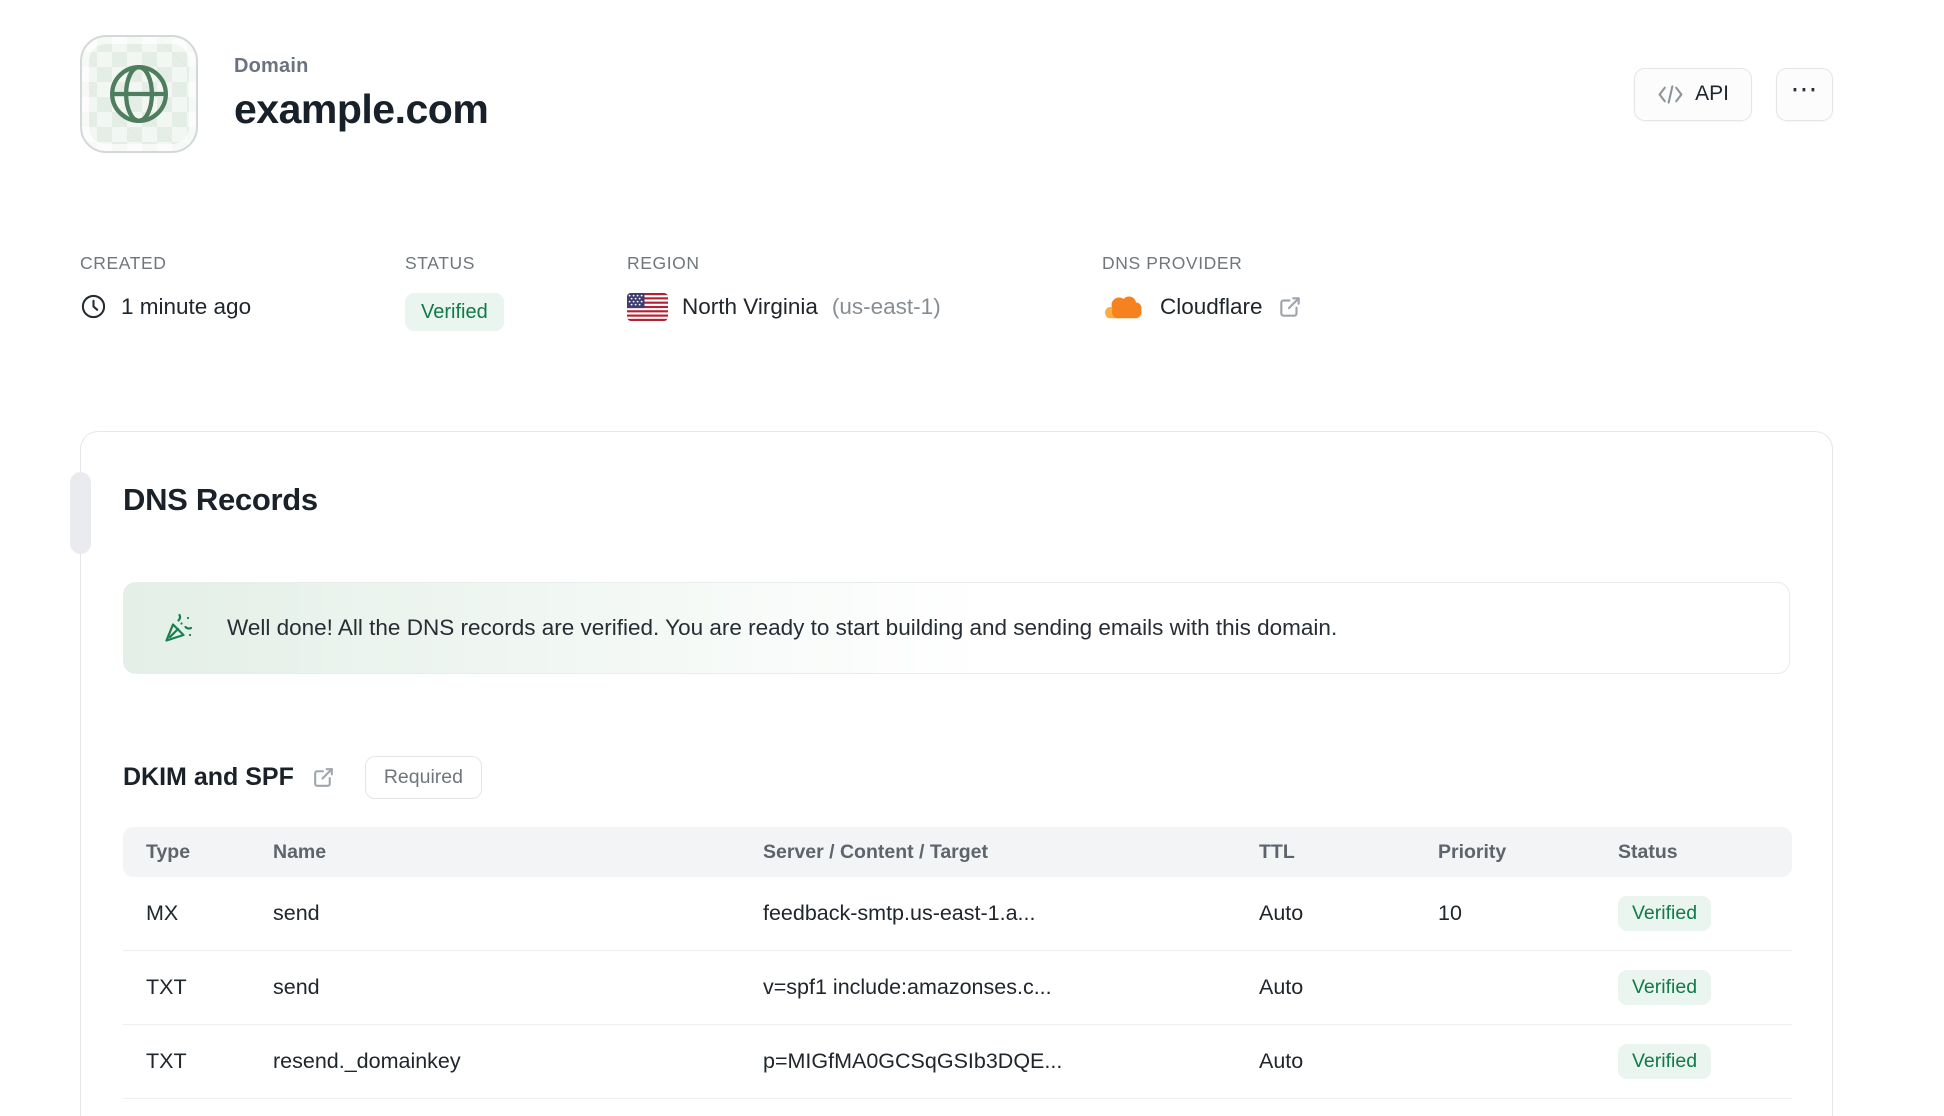  Describe the element at coordinates (93, 306) in the screenshot. I see `clock-icon` at that location.